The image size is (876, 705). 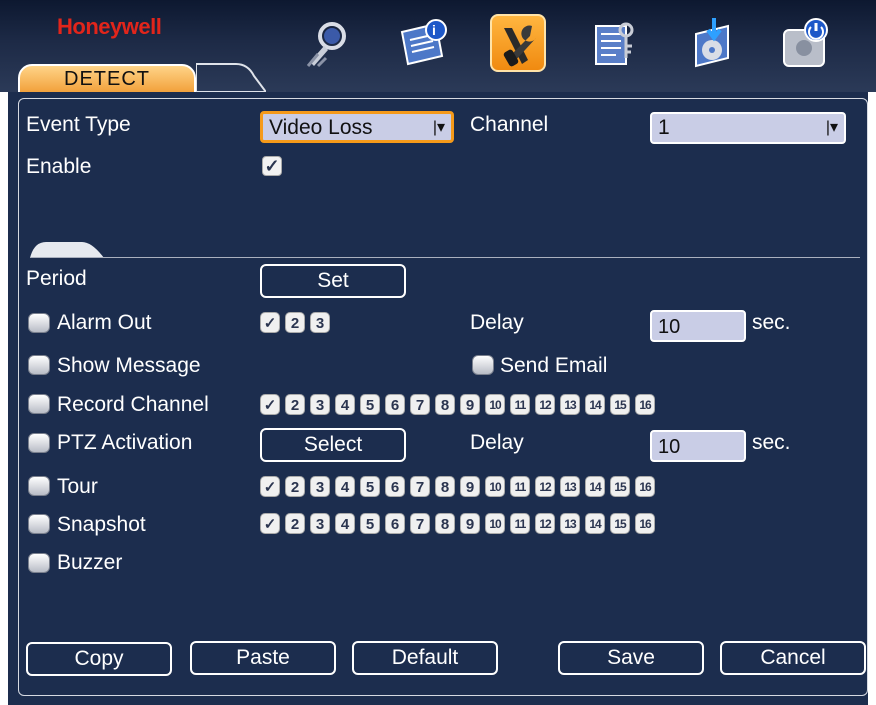 I want to click on event-type-value: Video Loss, so click(x=321, y=127).